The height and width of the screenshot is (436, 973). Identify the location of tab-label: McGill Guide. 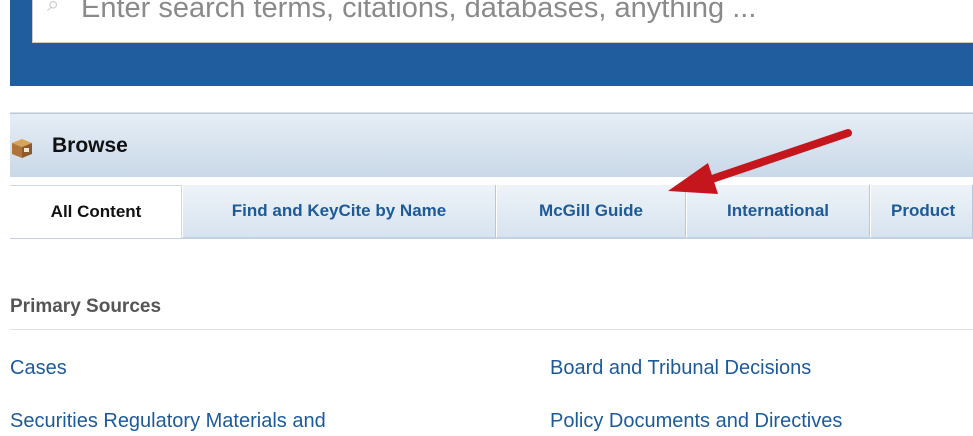
(591, 210).